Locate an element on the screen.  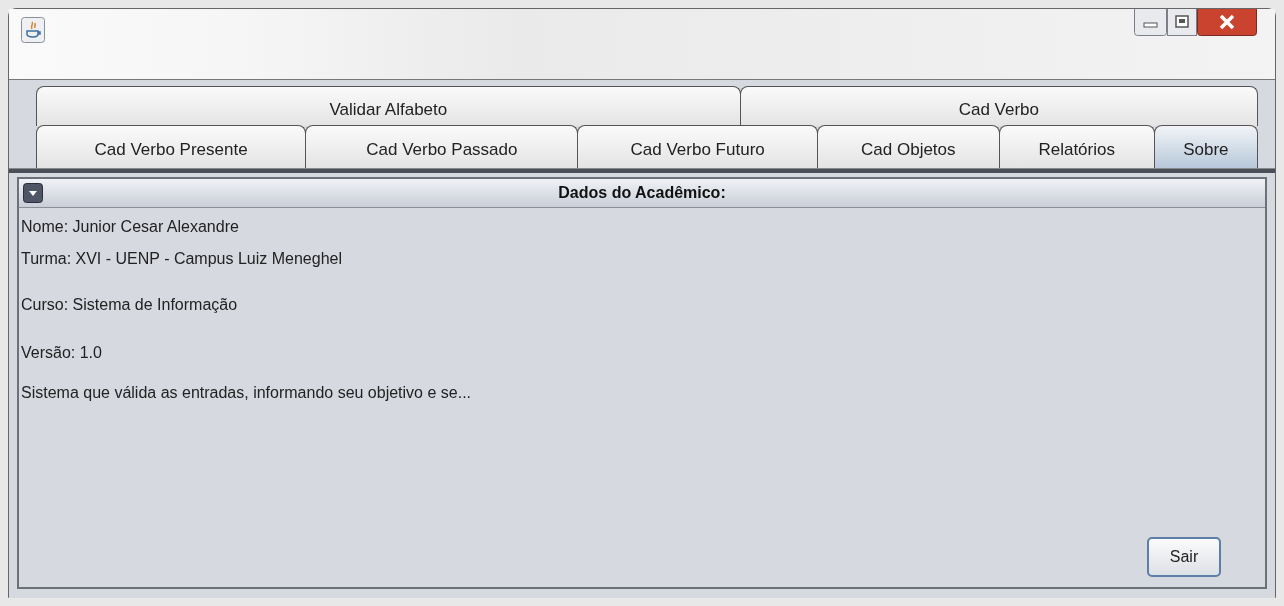
tab: Cad Verbo Passado is located at coordinates (442, 146).